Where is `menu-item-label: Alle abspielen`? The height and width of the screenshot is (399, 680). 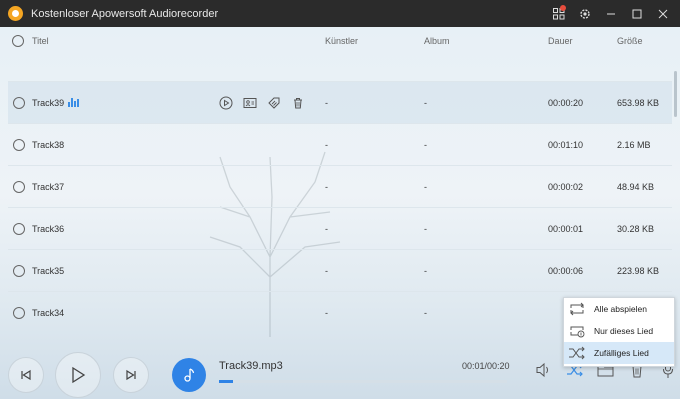
menu-item-label: Alle abspielen is located at coordinates (620, 309).